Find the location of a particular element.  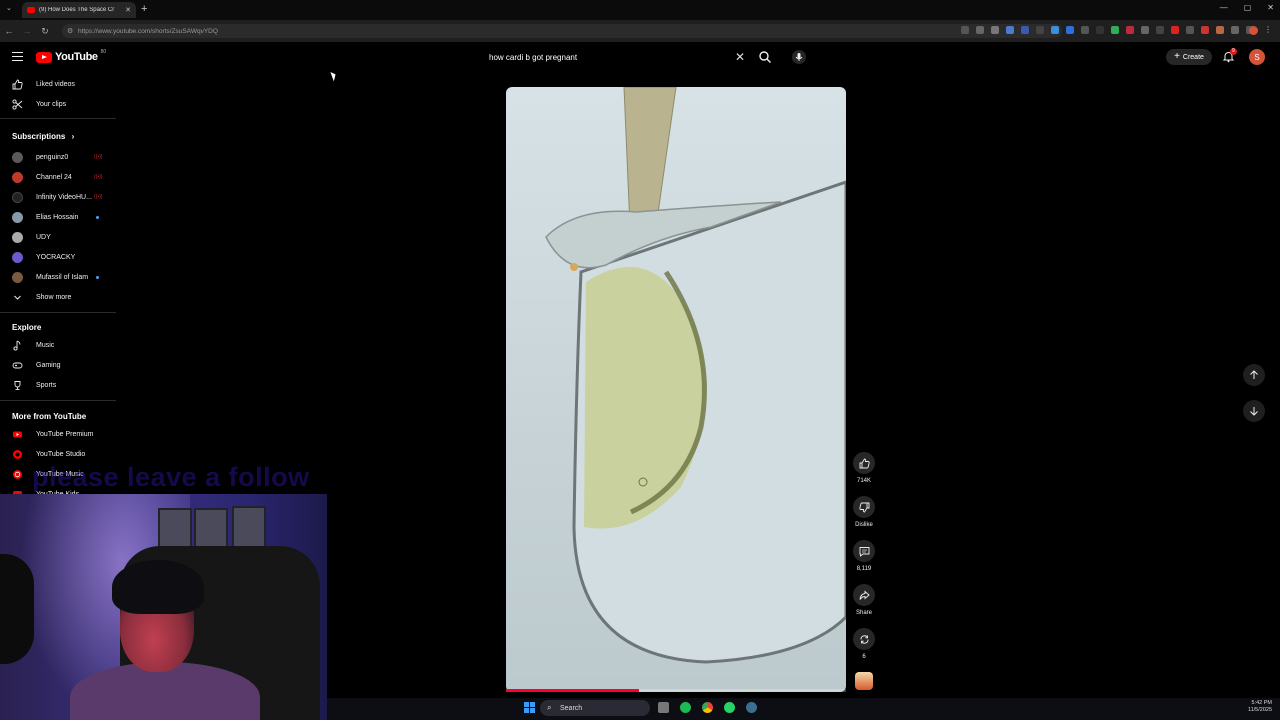

window-controls: — ▢ ✕ is located at coordinates (1247, 7).